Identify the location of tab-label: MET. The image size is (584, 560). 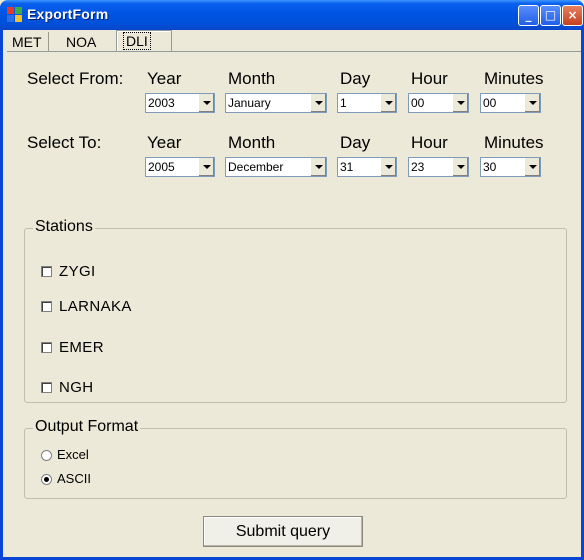
(27, 42).